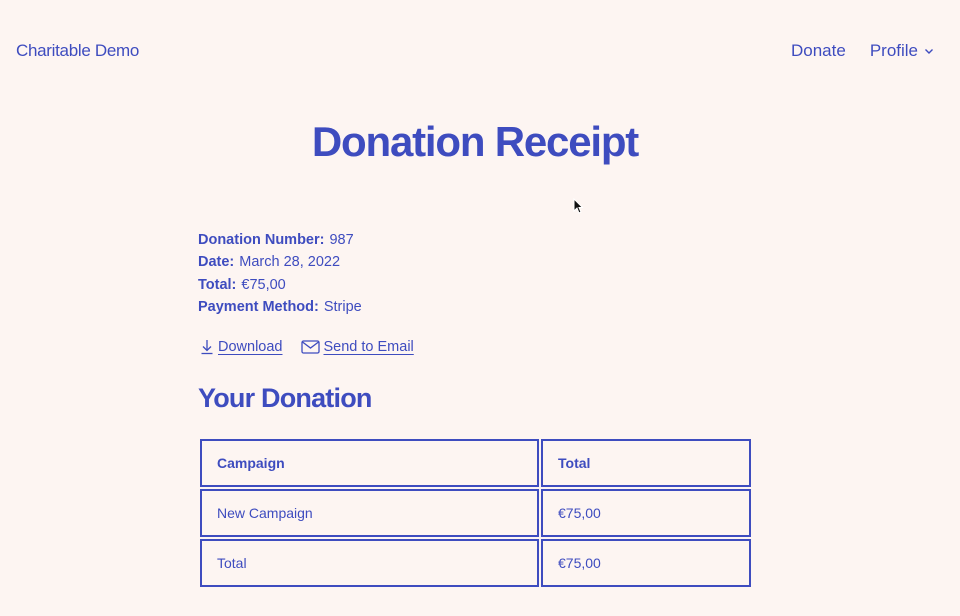 The image size is (960, 616). Describe the element at coordinates (862, 51) in the screenshot. I see `main-nav: Donate Profile` at that location.